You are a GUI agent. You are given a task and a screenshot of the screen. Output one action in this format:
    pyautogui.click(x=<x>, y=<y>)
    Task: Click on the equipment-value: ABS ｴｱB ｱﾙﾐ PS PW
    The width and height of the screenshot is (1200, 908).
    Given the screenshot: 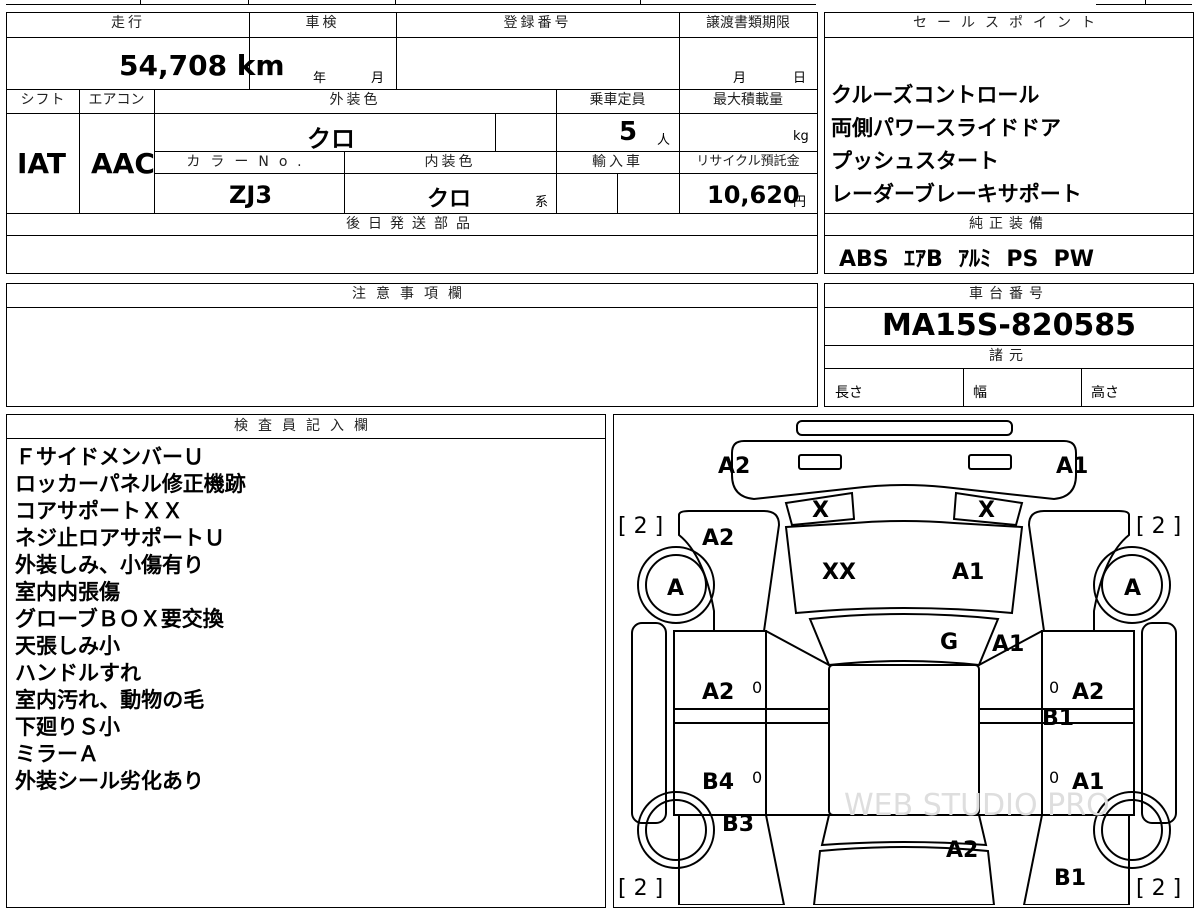 What is the action you would take?
    pyautogui.click(x=967, y=259)
    